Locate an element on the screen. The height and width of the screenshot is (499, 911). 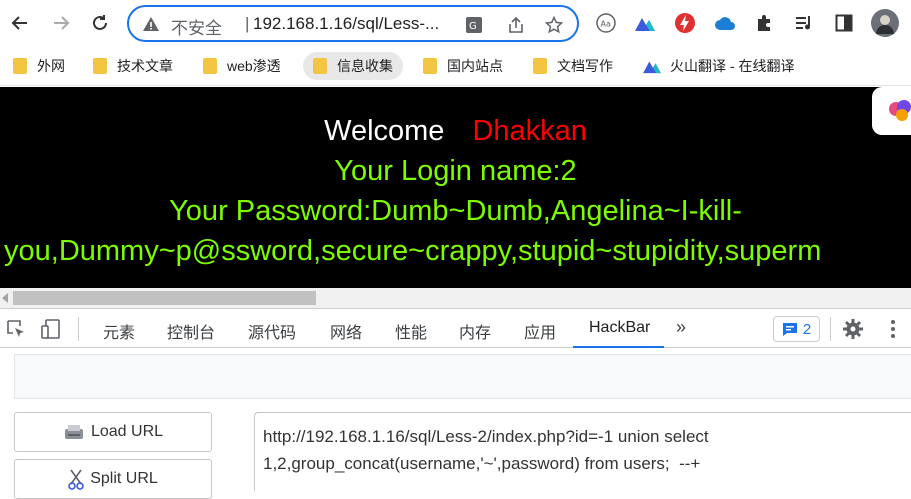
svg-text: G is located at coordinates (473, 26).